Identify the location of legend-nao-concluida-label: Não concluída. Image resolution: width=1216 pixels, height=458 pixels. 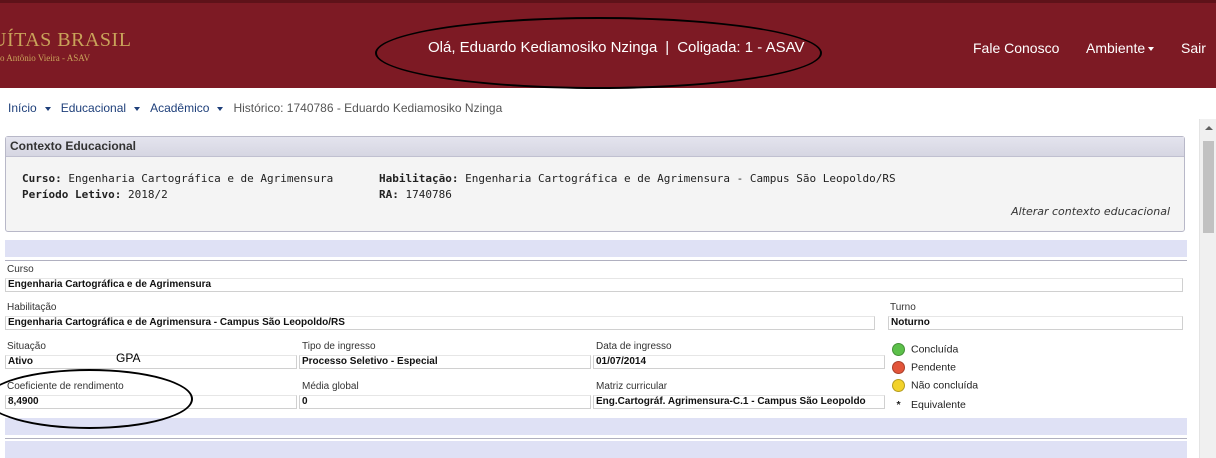
(945, 385).